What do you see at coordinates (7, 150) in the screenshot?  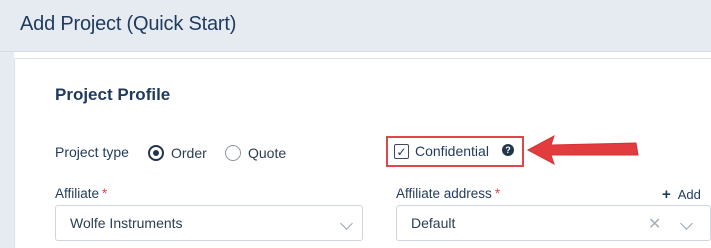 I see `left-gutter` at bounding box center [7, 150].